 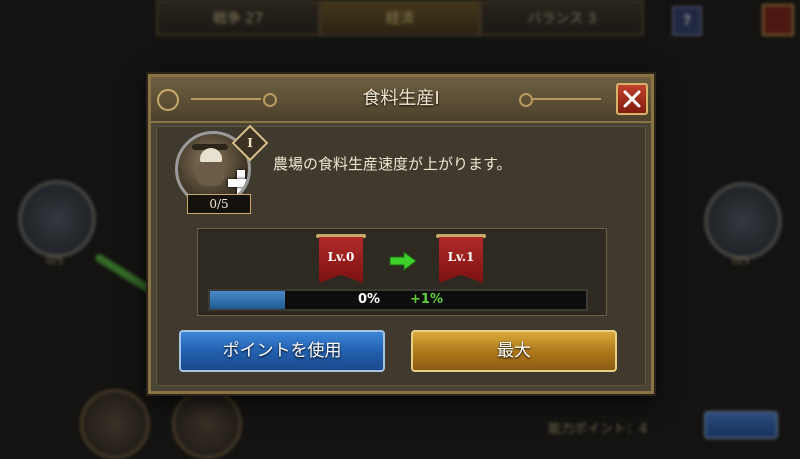 I want to click on farmer-body, so click(x=210, y=173).